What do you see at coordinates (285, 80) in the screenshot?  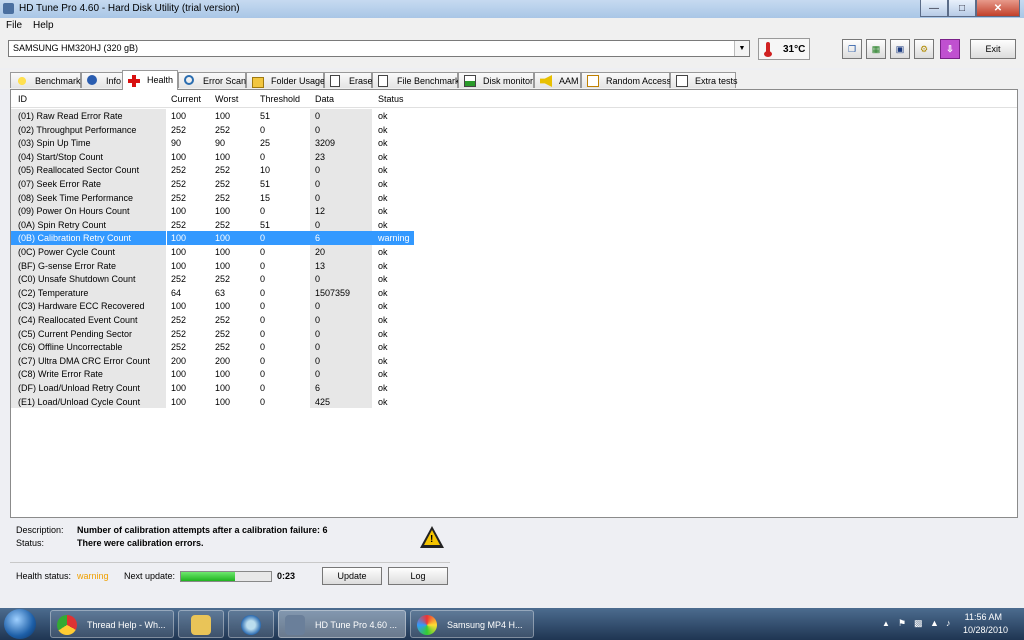 I see `tab-folder-usage: Folder Usage` at bounding box center [285, 80].